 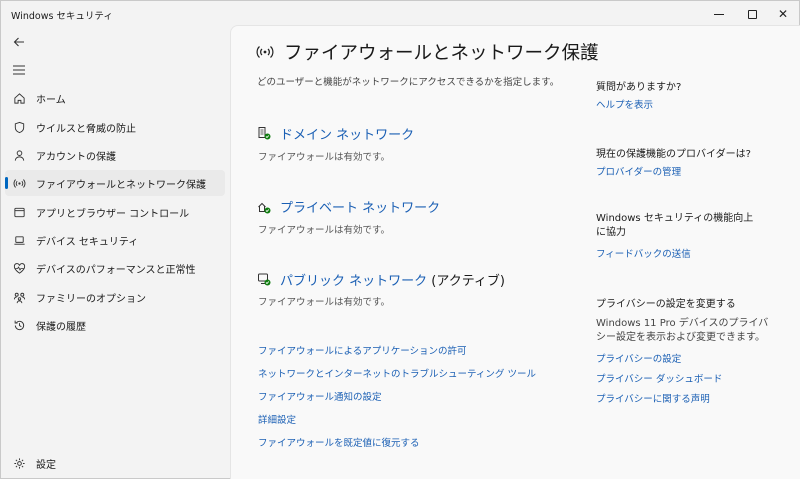 I want to click on family-icon, so click(x=19, y=297).